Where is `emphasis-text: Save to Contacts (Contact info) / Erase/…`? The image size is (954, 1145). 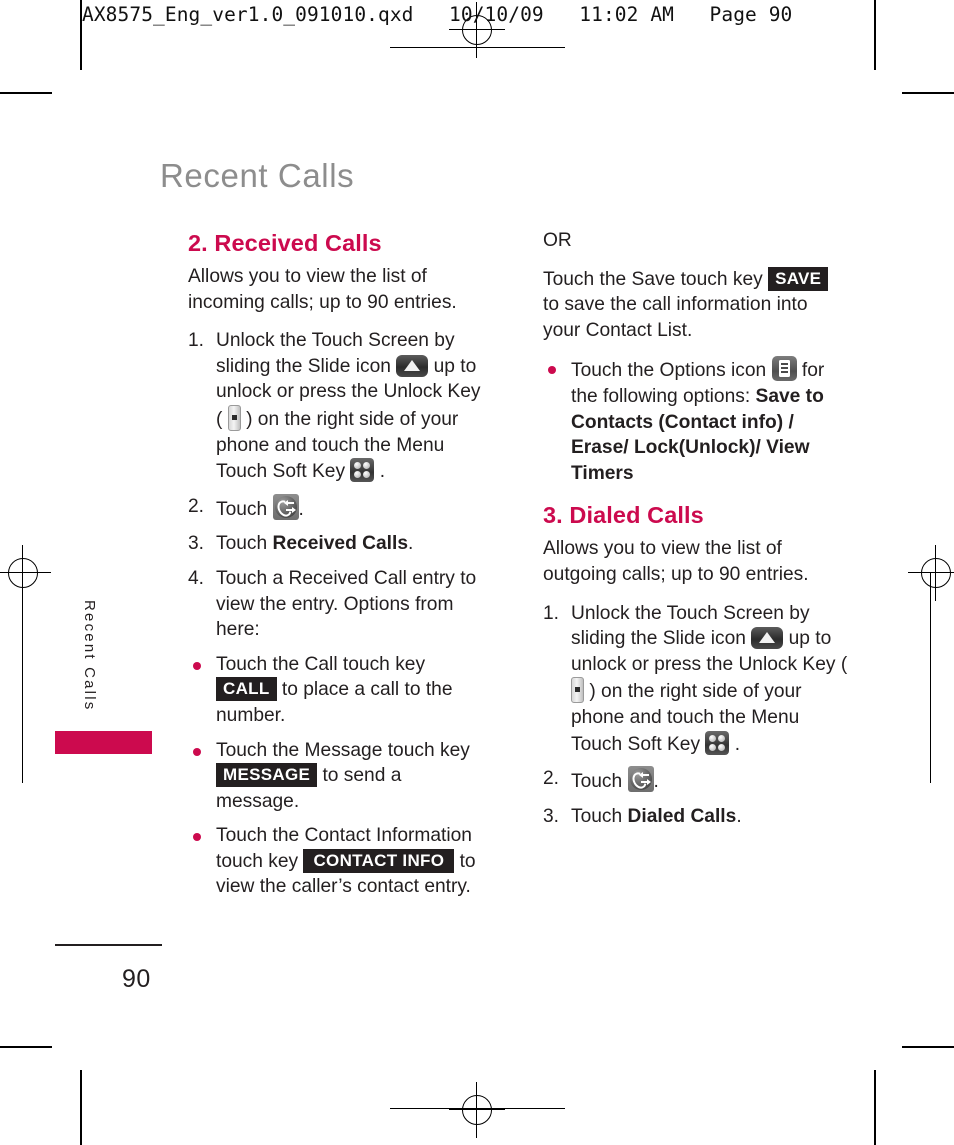
emphasis-text: Save to Contacts (Contact info) / Erase/… is located at coordinates (697, 434).